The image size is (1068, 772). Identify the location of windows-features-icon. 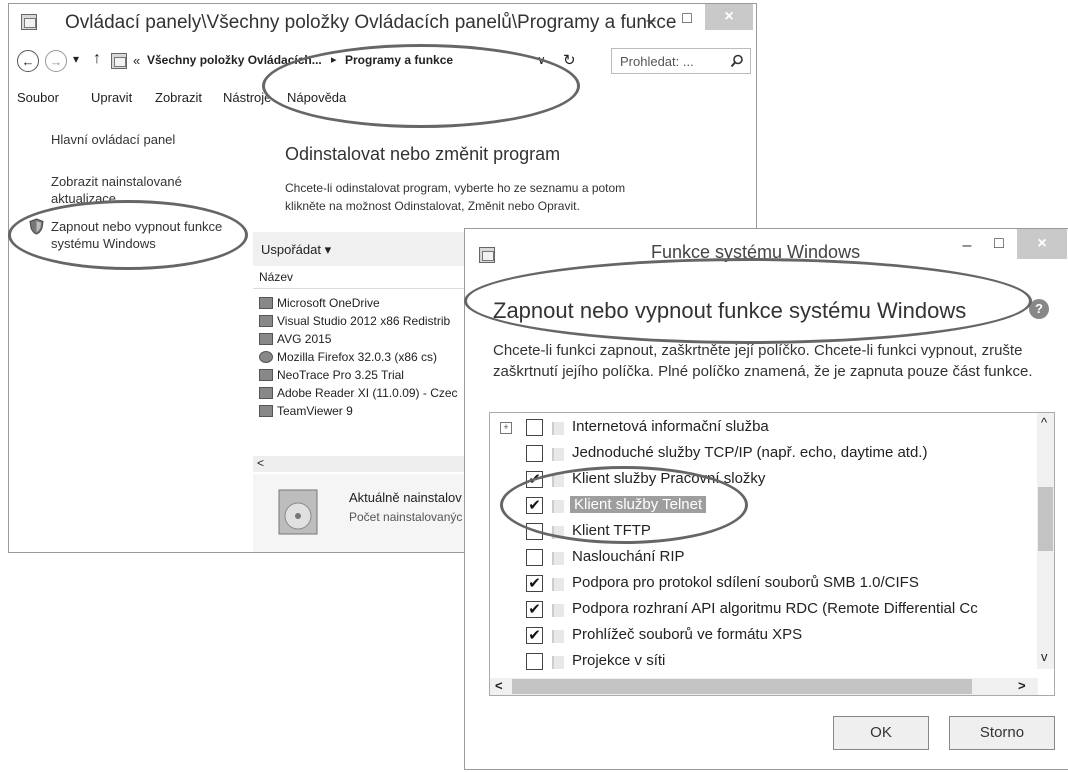
(487, 255).